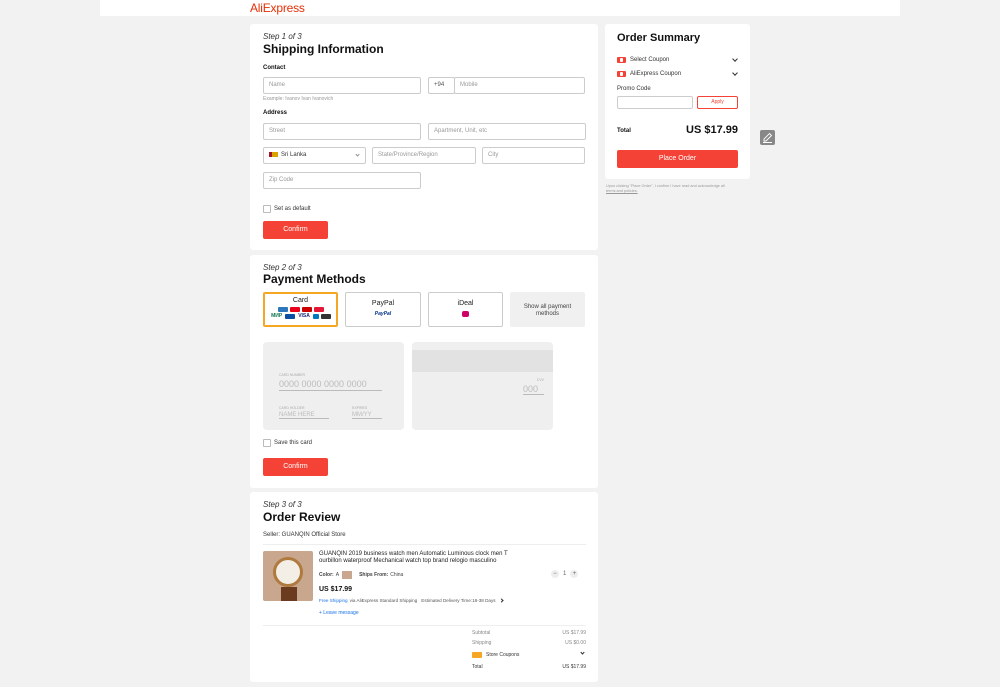 The image size is (1000, 687). What do you see at coordinates (555, 574) in the screenshot?
I see `minus-icon: −` at bounding box center [555, 574].